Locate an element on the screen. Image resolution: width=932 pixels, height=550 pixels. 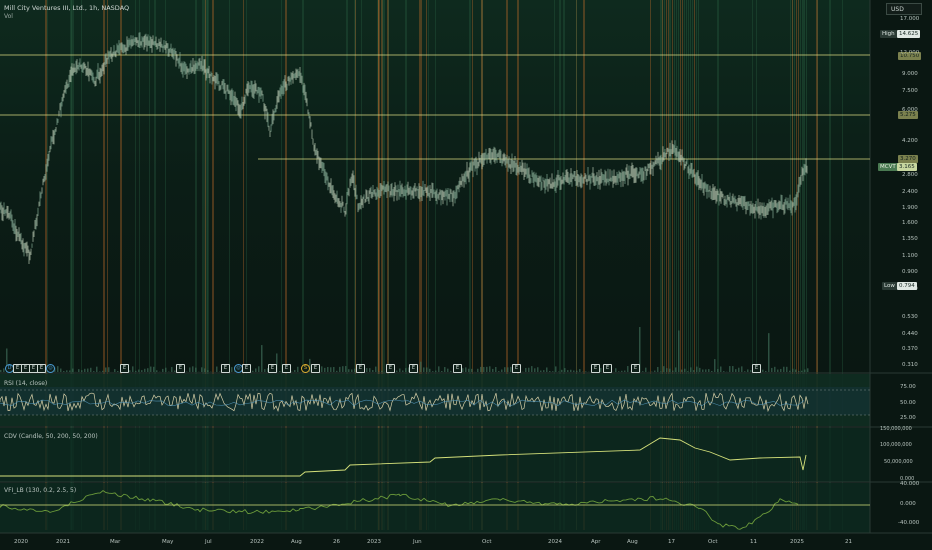
price-tick: 9.000 is located at coordinates (910, 74).